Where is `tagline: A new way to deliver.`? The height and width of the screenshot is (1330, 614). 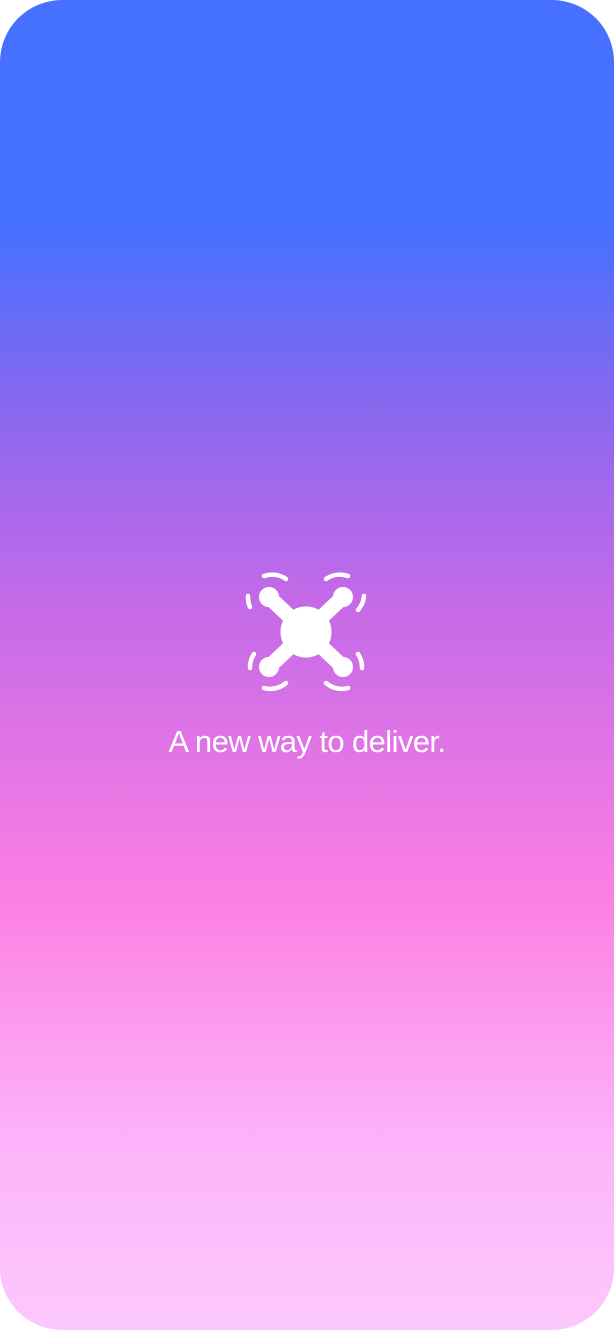 tagline: A new way to deliver. is located at coordinates (307, 741).